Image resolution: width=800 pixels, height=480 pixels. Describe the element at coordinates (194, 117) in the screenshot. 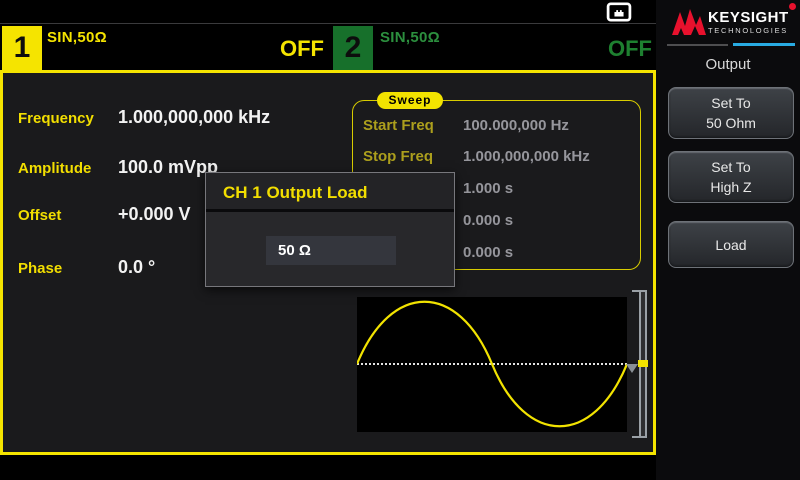

I see `frequency-value: 1.000,000,000 kHz` at that location.